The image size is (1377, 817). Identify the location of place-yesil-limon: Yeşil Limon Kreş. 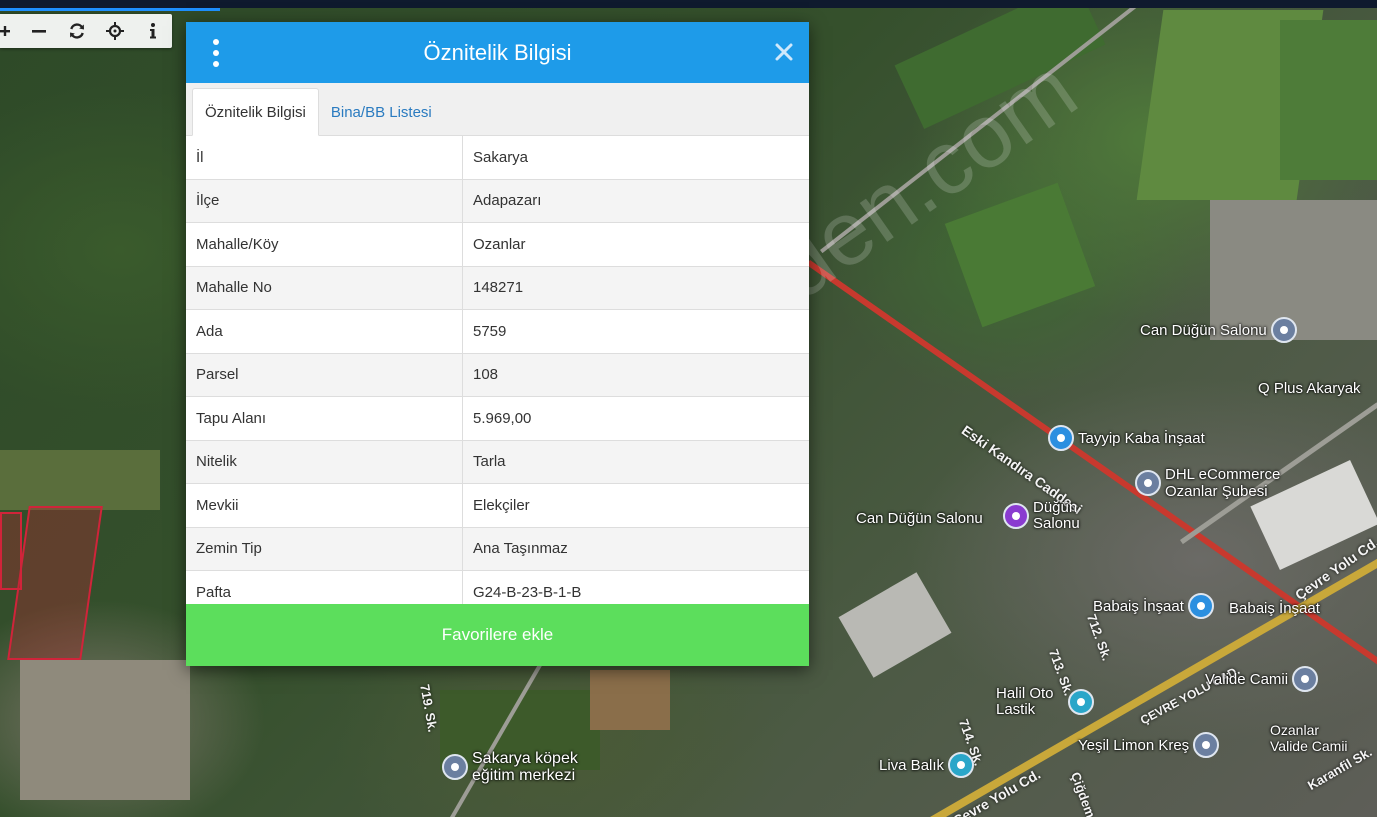
(1149, 745).